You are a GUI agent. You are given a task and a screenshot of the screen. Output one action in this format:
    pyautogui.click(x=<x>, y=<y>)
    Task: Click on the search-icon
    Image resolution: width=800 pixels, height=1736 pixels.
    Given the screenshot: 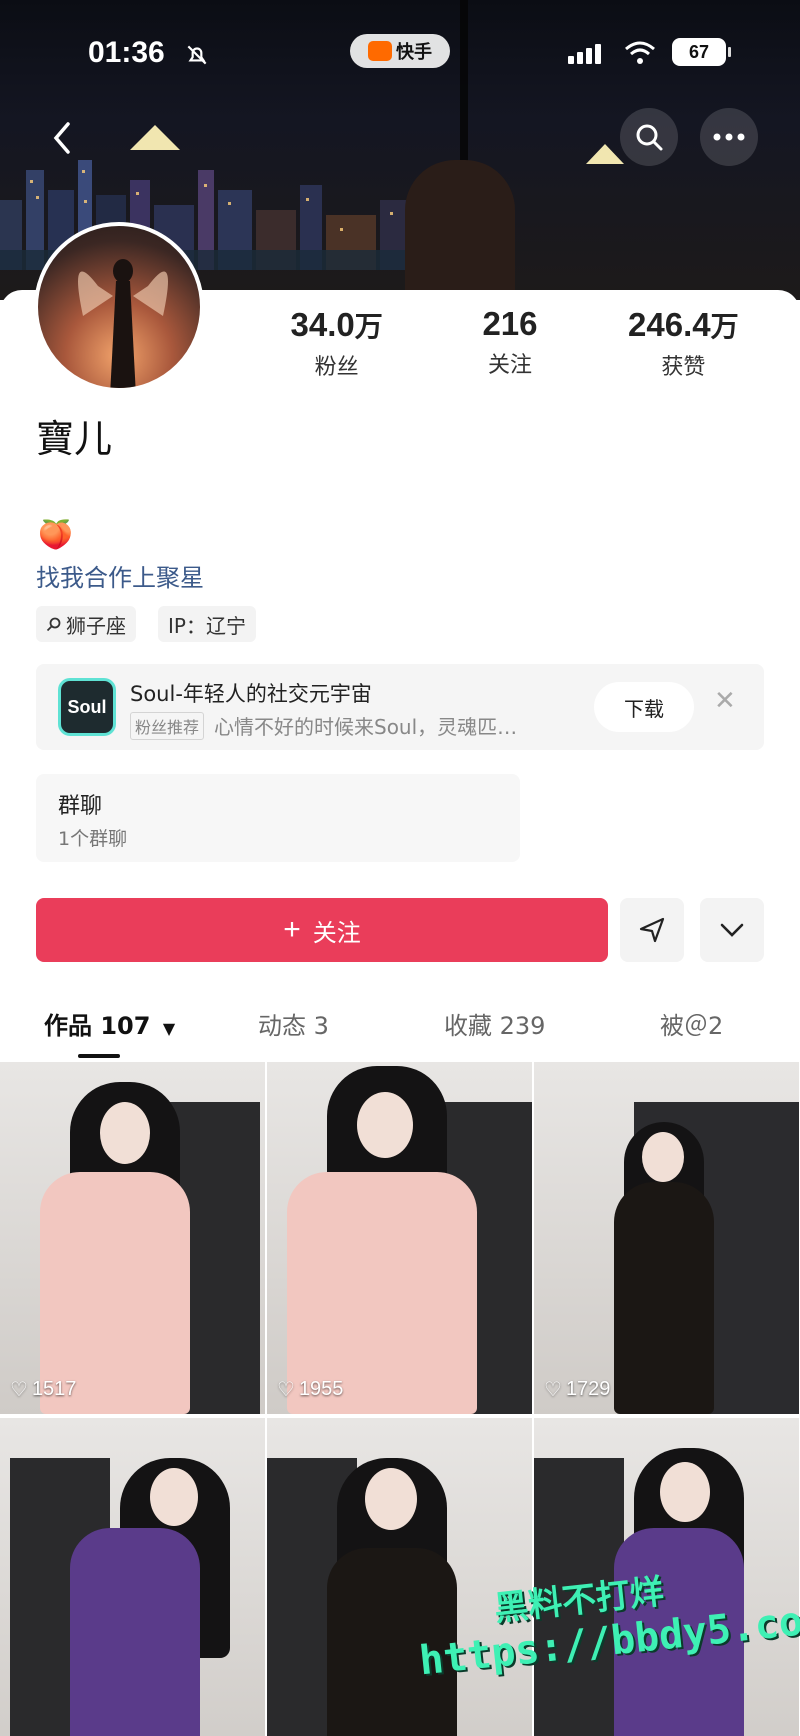 What is the action you would take?
    pyautogui.click(x=649, y=137)
    